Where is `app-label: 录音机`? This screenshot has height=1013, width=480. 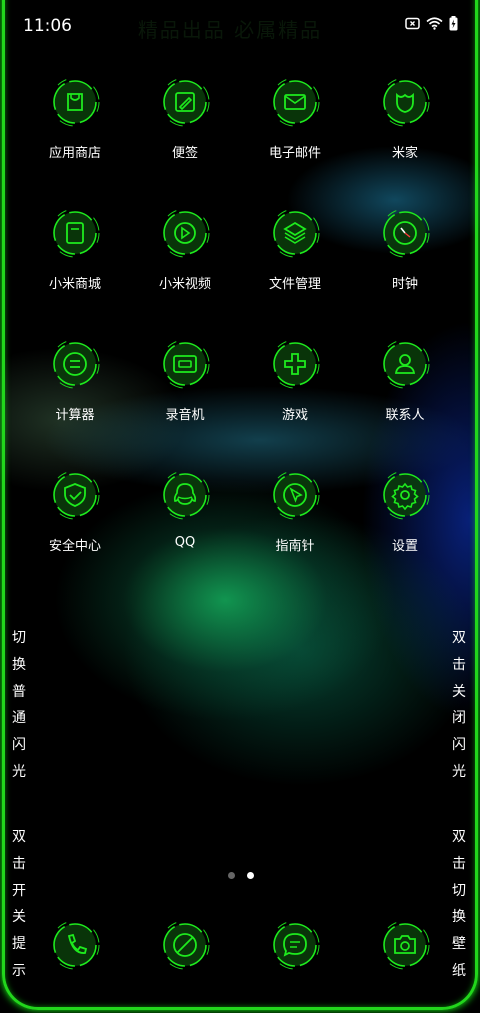
app-label: 录音机 is located at coordinates (185, 415).